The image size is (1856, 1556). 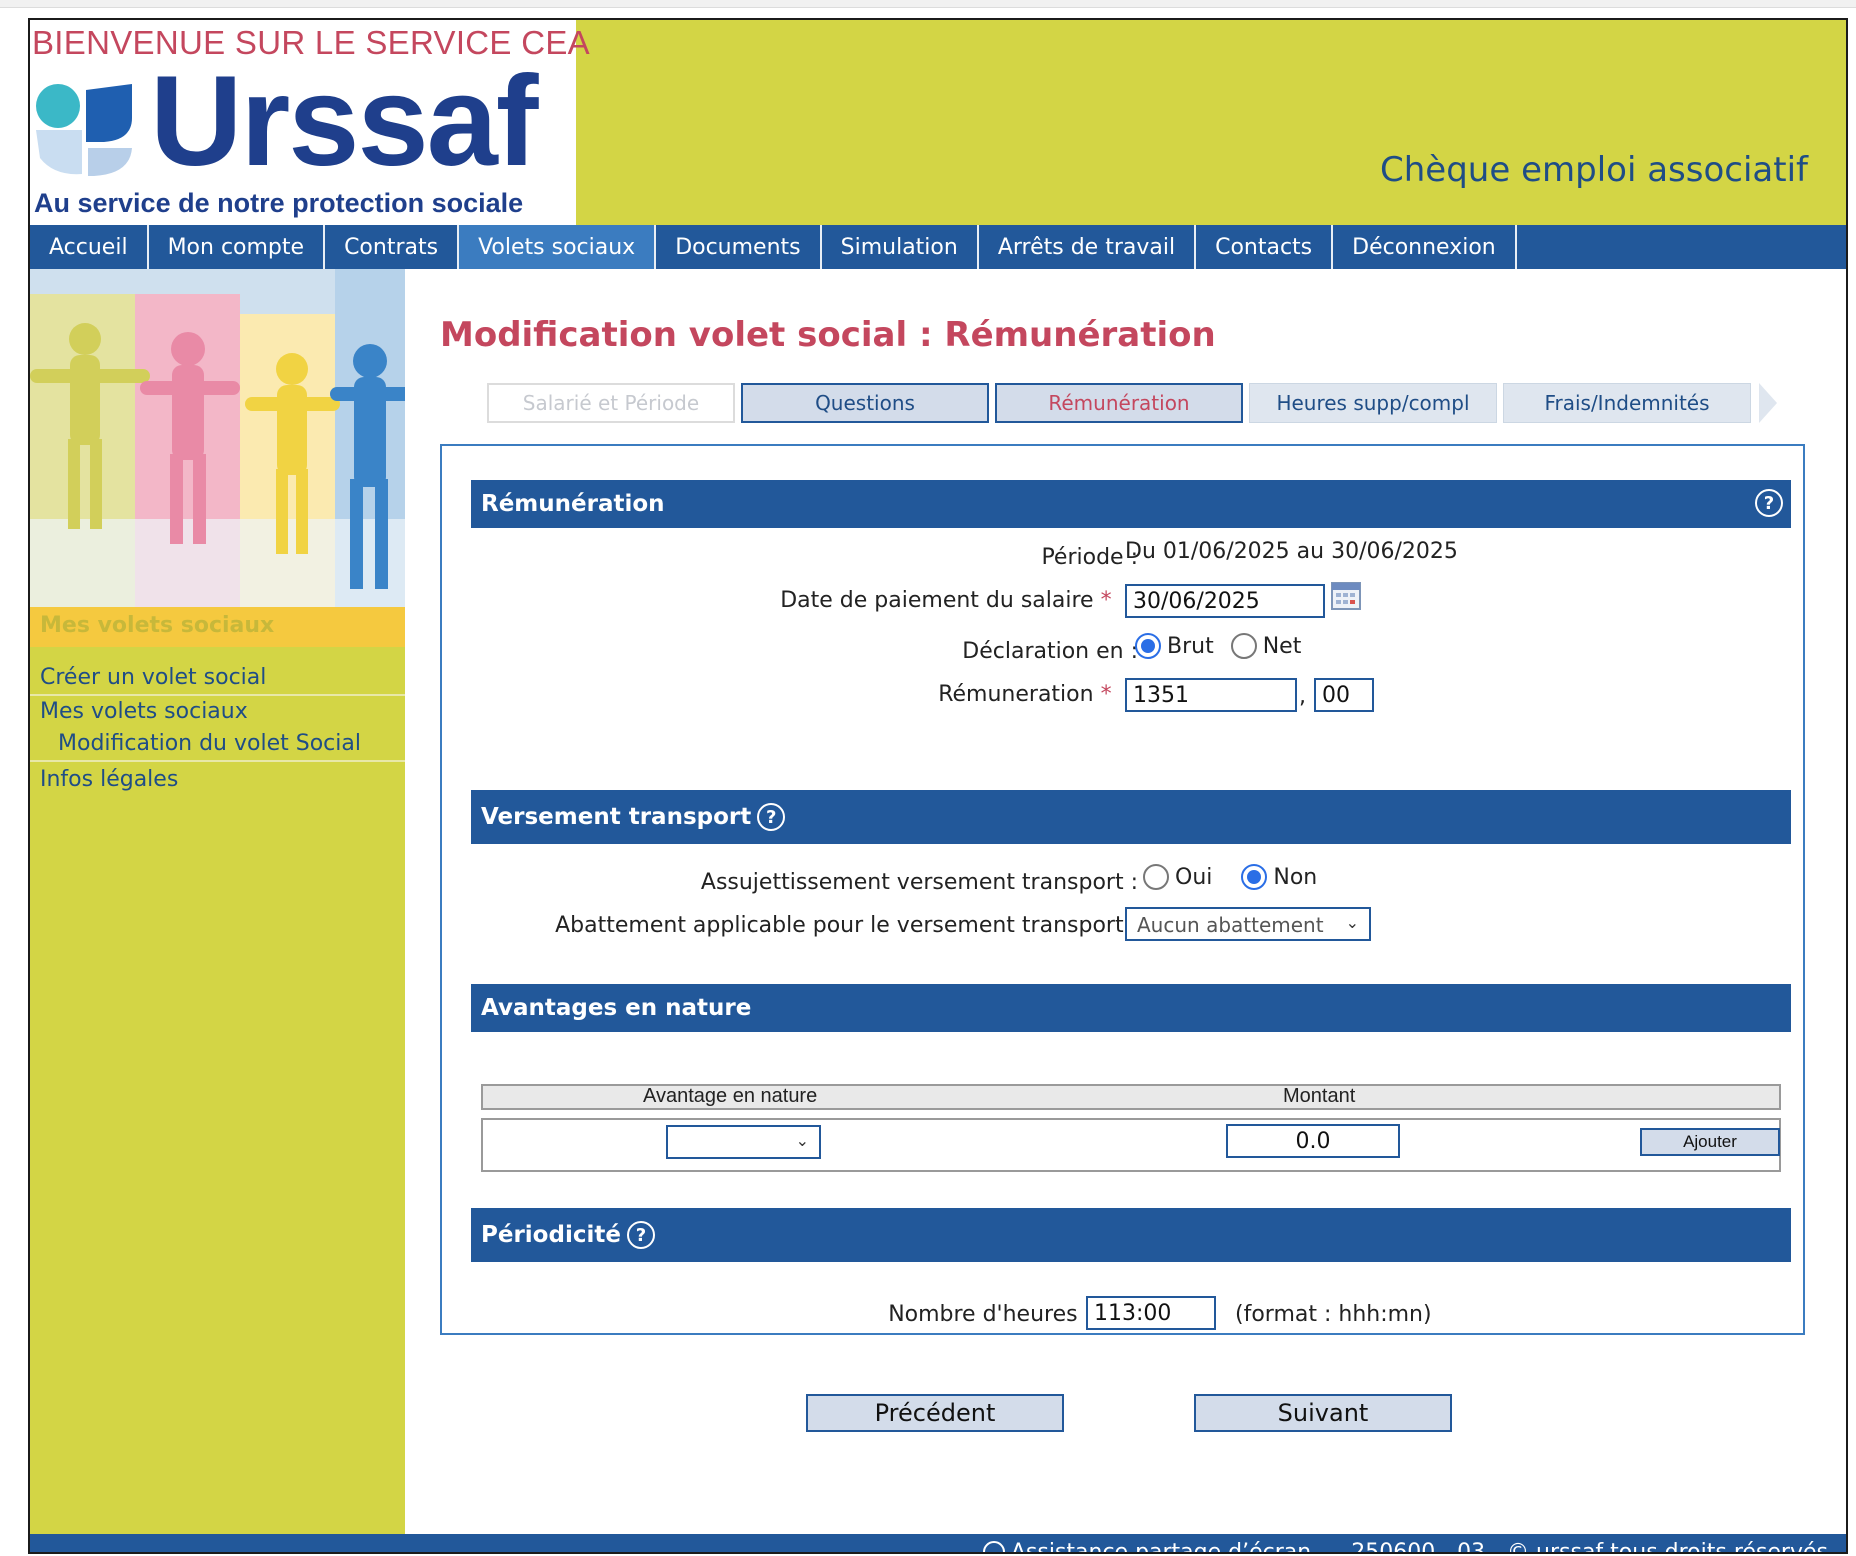 What do you see at coordinates (89, 247) in the screenshot?
I see `nav-accueil: Accueil` at bounding box center [89, 247].